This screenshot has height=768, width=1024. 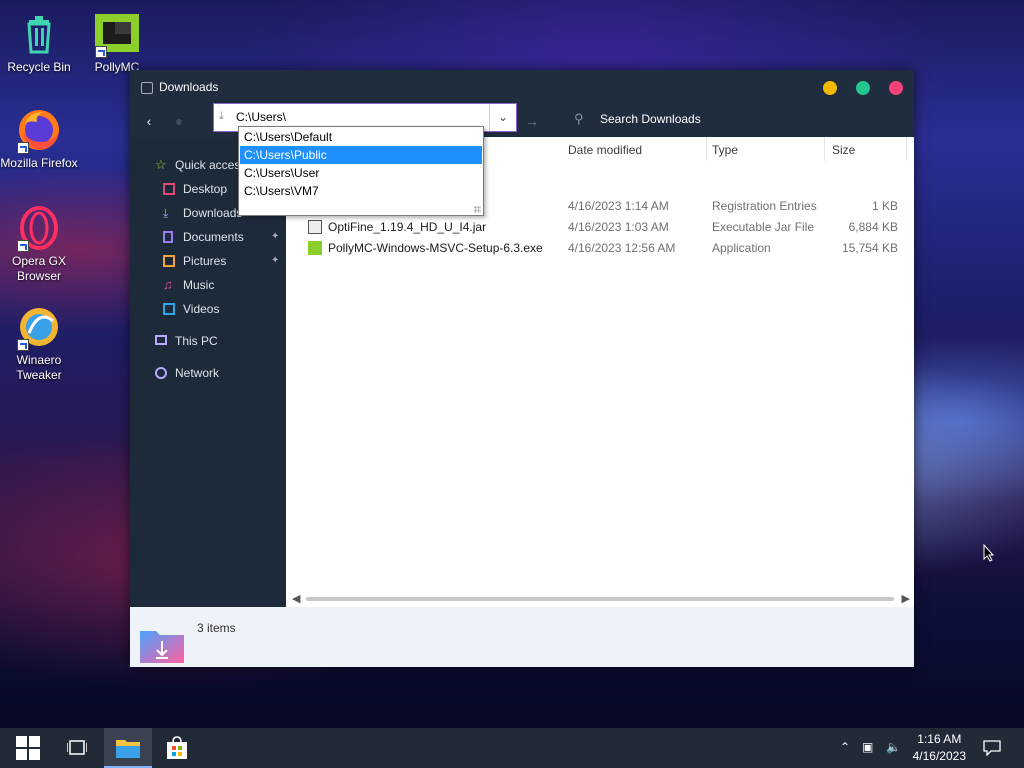 What do you see at coordinates (216, 628) in the screenshot?
I see `item-count: 3 items` at bounding box center [216, 628].